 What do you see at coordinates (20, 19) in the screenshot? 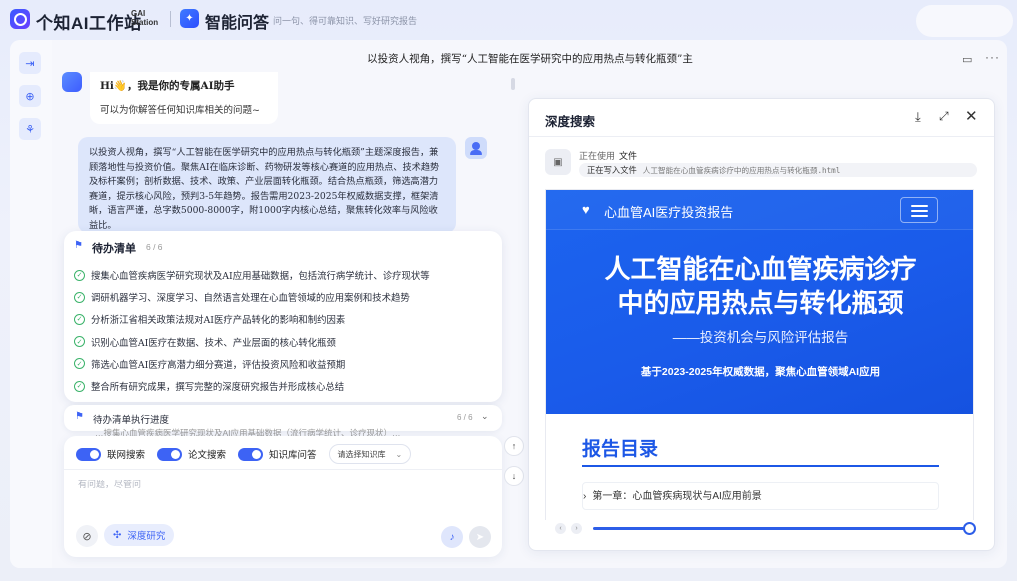
I see `app-logo-icon` at bounding box center [20, 19].